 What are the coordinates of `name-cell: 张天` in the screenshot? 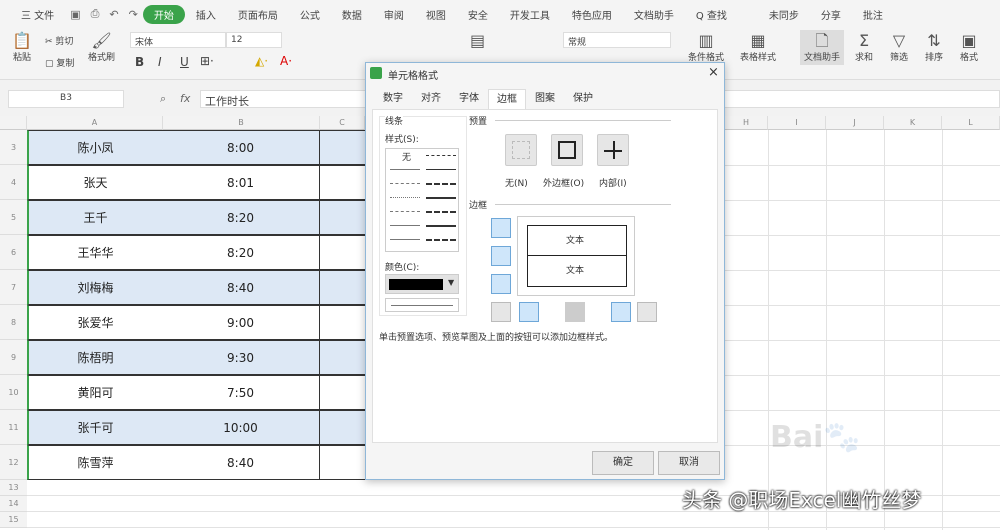 It's located at (95, 182).